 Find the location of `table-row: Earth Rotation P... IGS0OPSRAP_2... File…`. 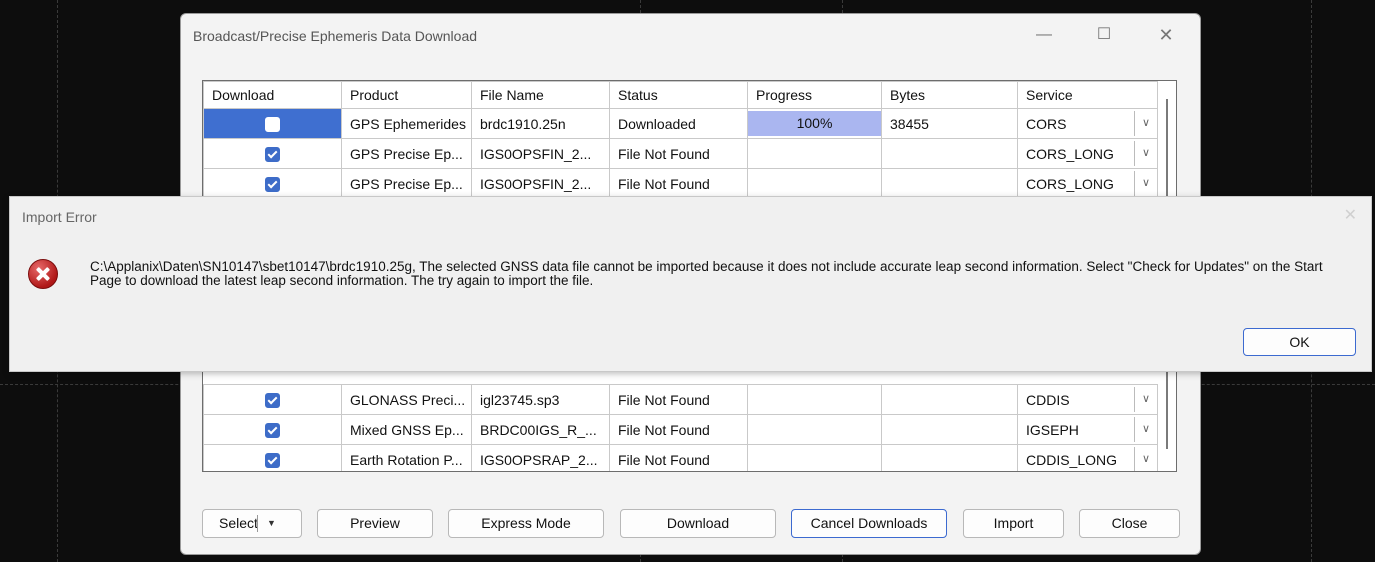

table-row: Earth Rotation P... IGS0OPSRAP_2... File… is located at coordinates (680, 457).